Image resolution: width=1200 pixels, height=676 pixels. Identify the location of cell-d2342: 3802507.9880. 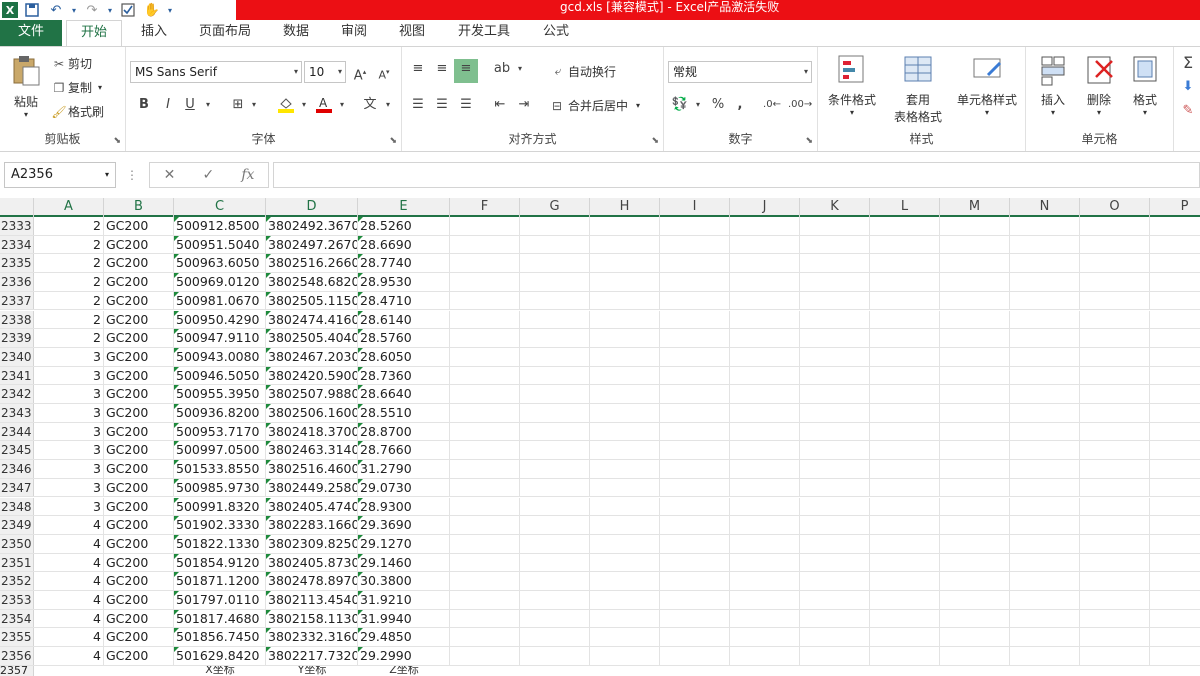
(312, 394).